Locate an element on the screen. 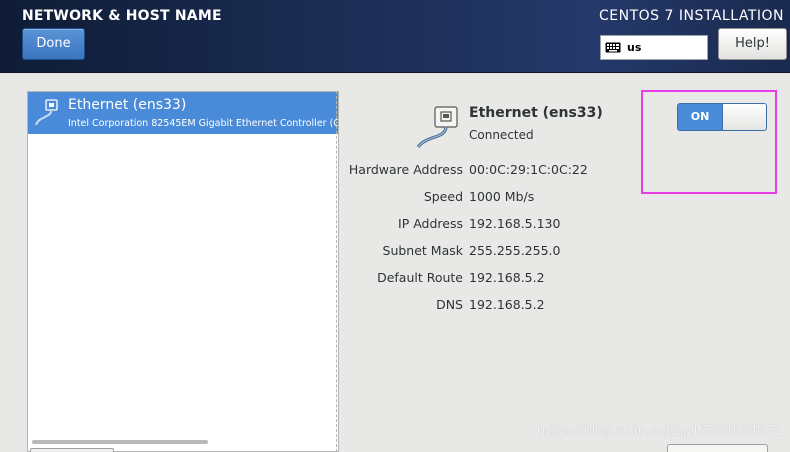  info-value: 255.255.255.0 is located at coordinates (515, 250).